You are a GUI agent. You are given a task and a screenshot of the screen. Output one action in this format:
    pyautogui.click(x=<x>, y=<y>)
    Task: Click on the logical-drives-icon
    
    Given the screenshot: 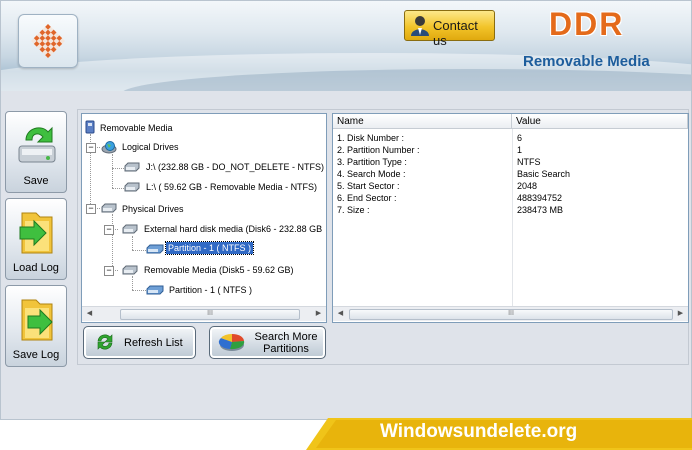 What is the action you would take?
    pyautogui.click(x=109, y=147)
    